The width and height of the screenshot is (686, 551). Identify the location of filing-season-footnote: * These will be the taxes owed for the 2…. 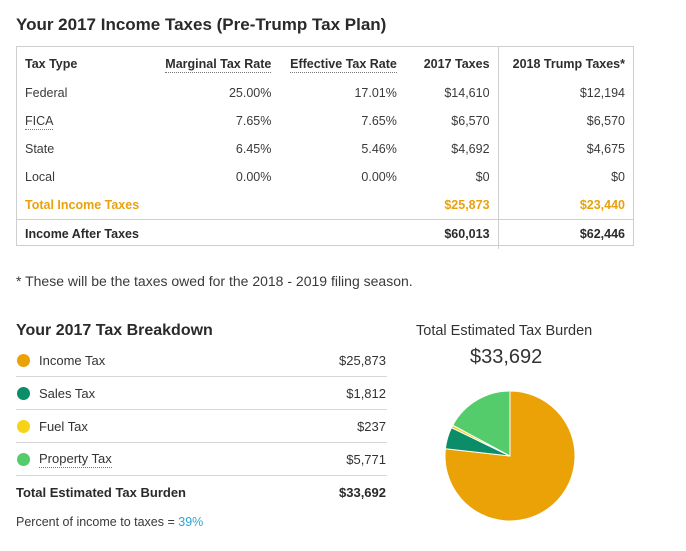
(214, 281).